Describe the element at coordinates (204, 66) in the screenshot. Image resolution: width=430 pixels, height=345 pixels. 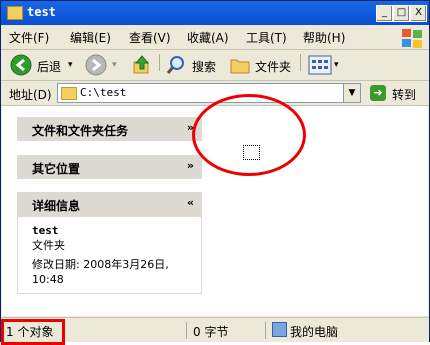
I see `search-button: 搜索` at that location.